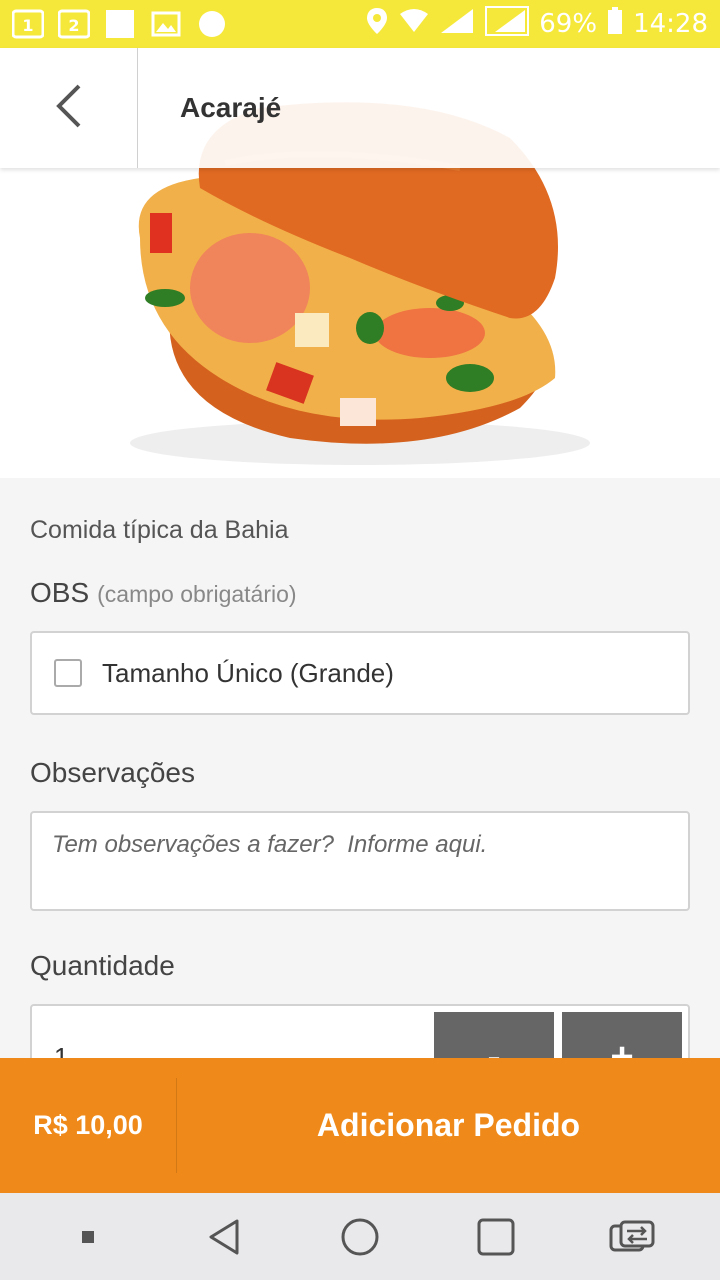  I want to click on quantity-increment-button: +, so click(622, 1035).